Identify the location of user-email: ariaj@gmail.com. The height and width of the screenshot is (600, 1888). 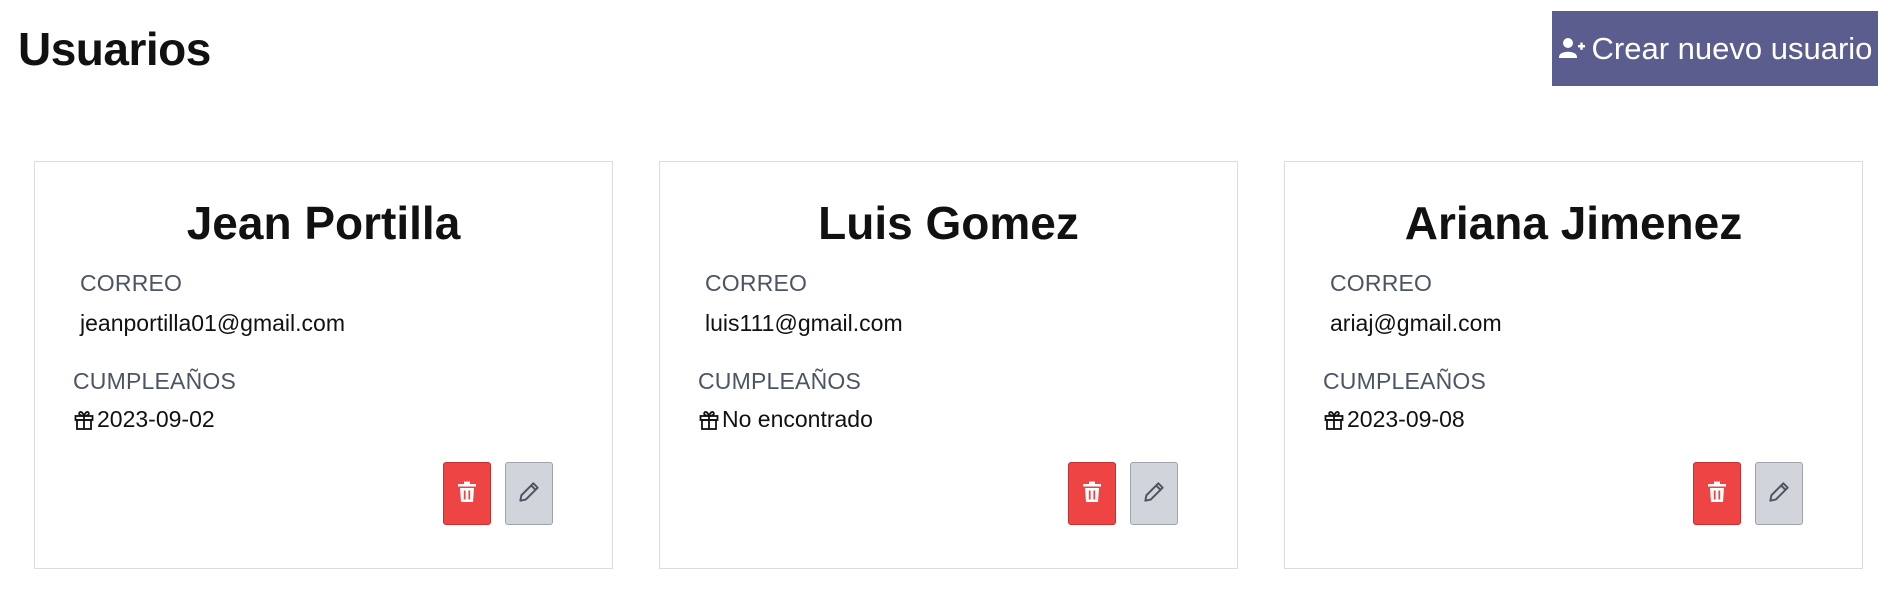
(1416, 323).